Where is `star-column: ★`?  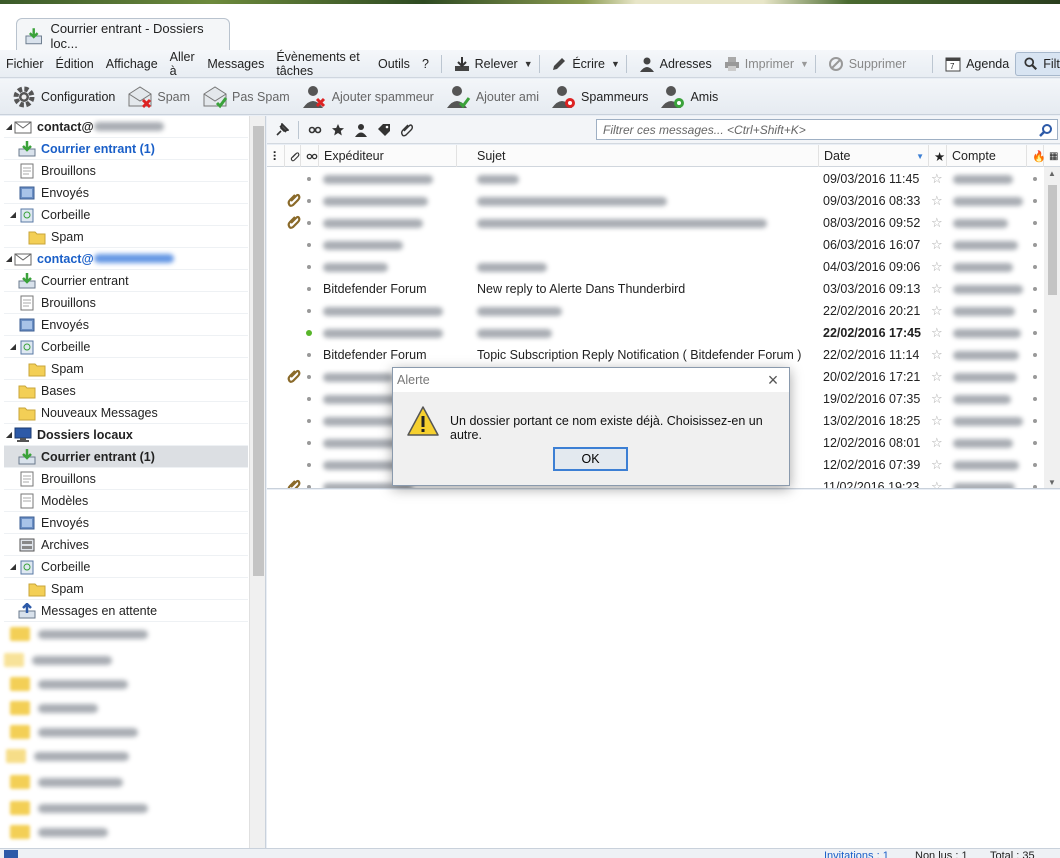 star-column: ★ is located at coordinates (938, 156).